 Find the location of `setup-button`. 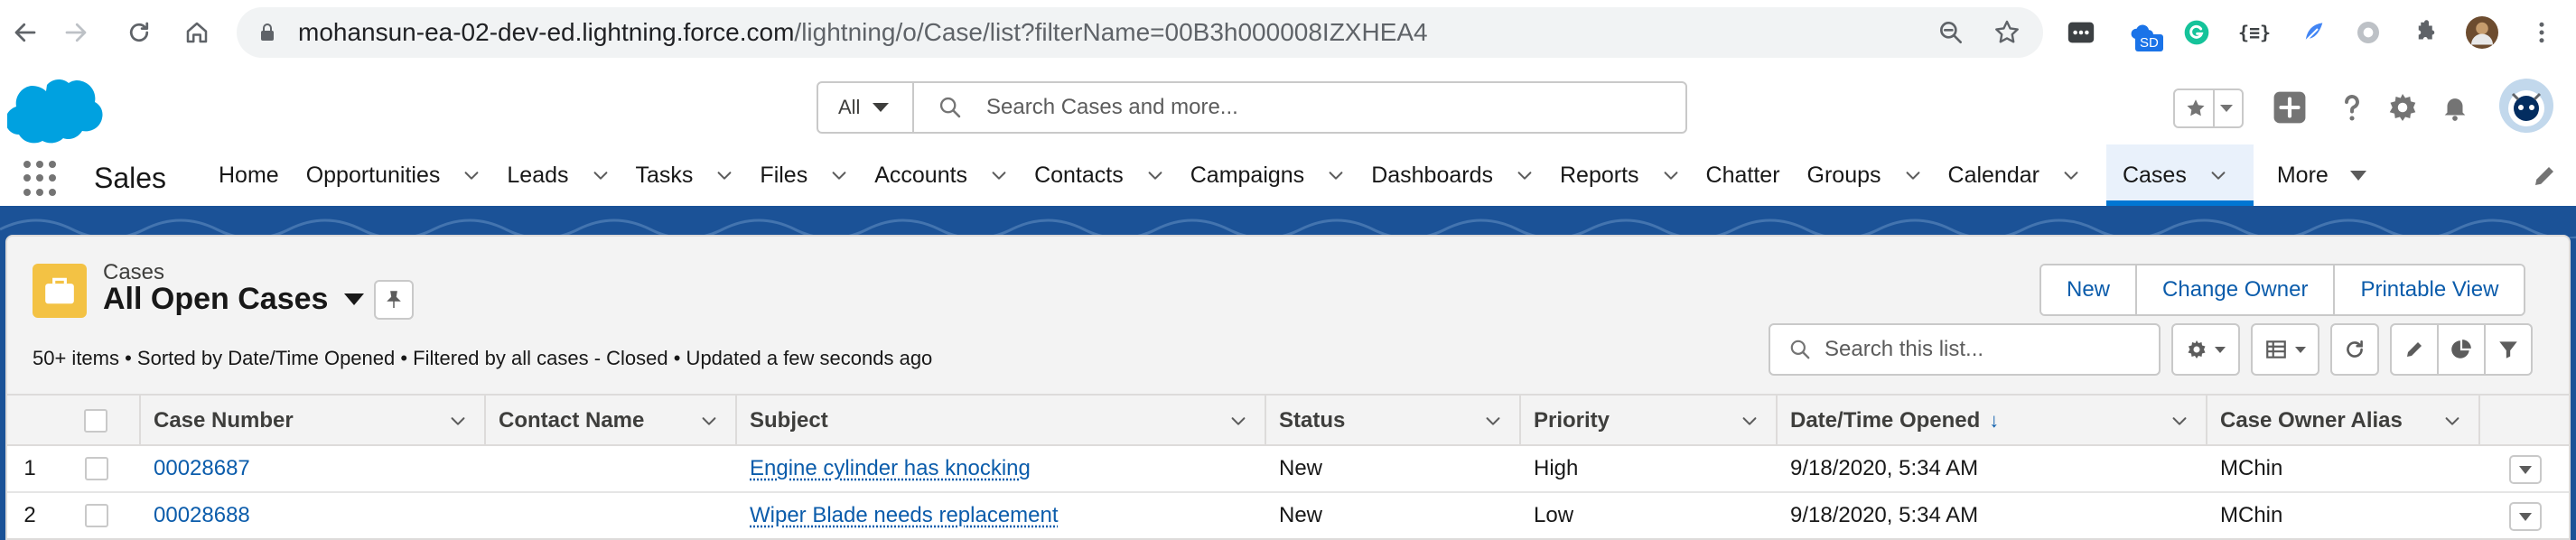

setup-button is located at coordinates (2403, 107).